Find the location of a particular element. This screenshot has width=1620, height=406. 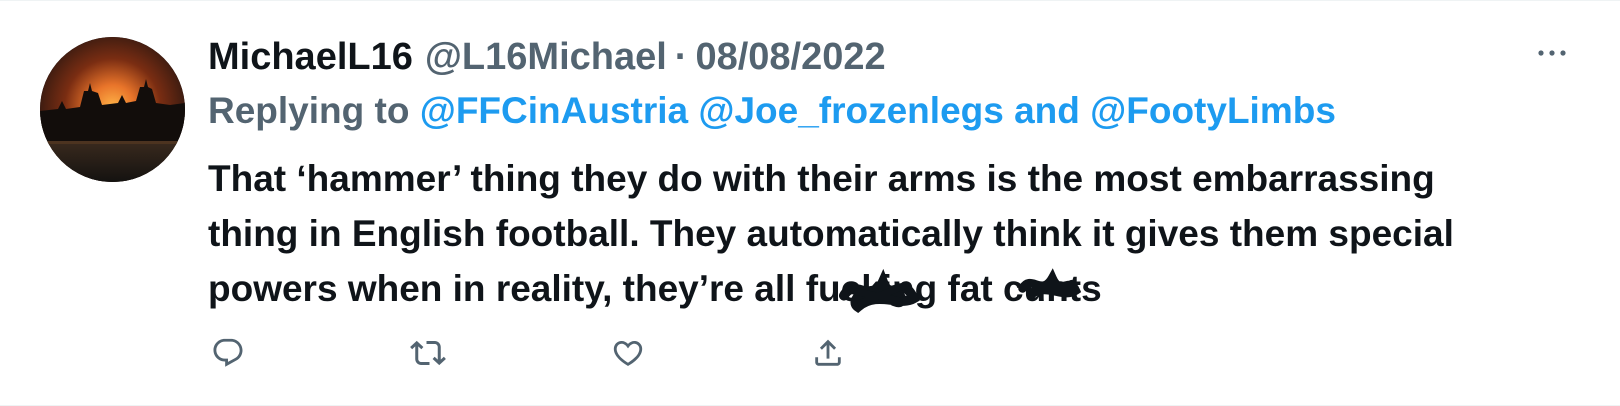

tweet-text-line-3-mid: fat is located at coordinates (970, 288).